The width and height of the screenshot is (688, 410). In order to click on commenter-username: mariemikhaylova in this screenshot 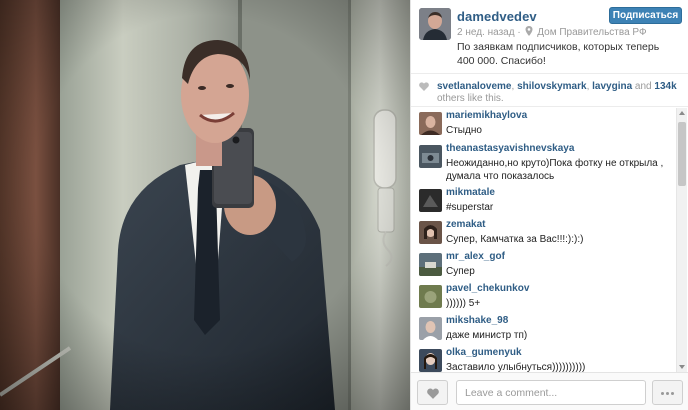, I will do `click(486, 115)`.